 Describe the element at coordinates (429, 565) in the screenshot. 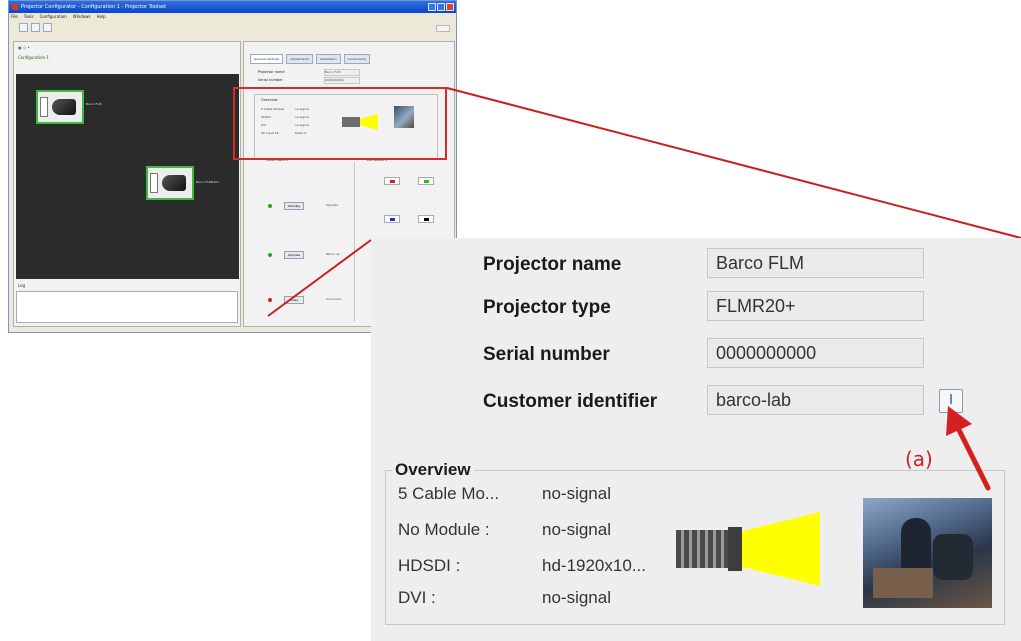

I see `overview-row-label: HDSDI :` at that location.